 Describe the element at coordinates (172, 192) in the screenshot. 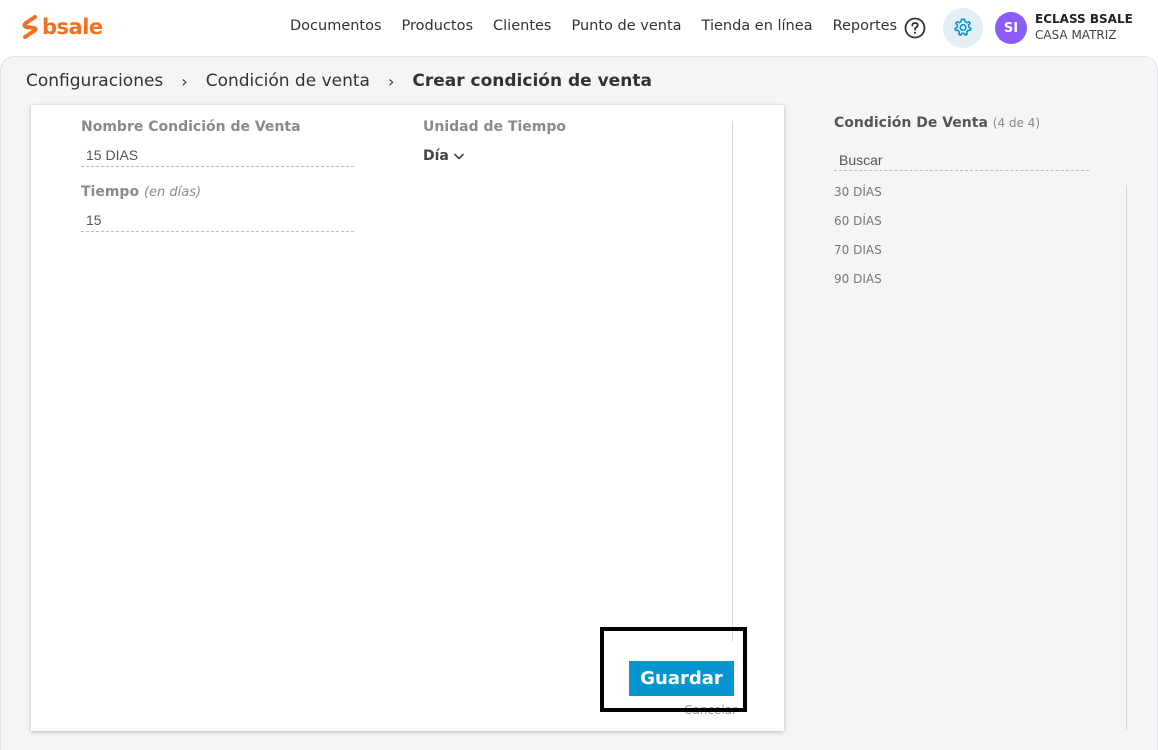

I see `time-field-hint: (en días)` at that location.